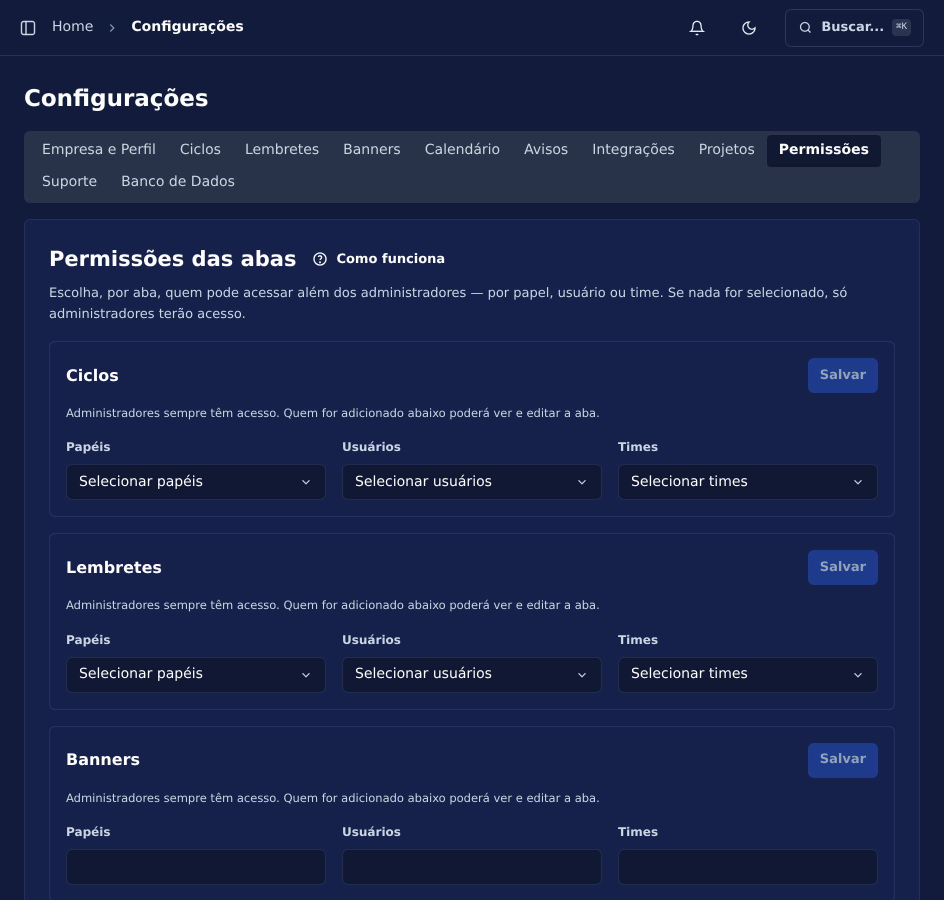 The width and height of the screenshot is (944, 900). I want to click on tab: Lembretes, so click(282, 150).